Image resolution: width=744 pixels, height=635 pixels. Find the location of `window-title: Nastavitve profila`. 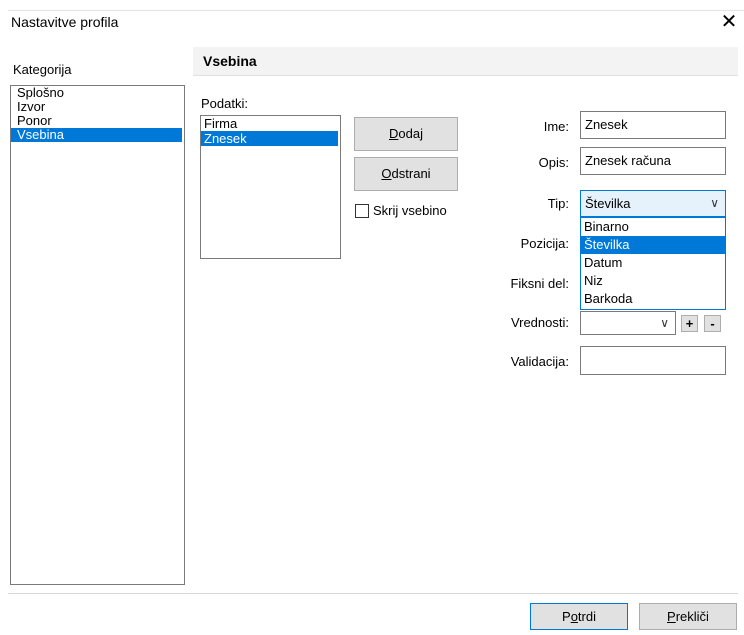

window-title: Nastavitve profila is located at coordinates (65, 22).